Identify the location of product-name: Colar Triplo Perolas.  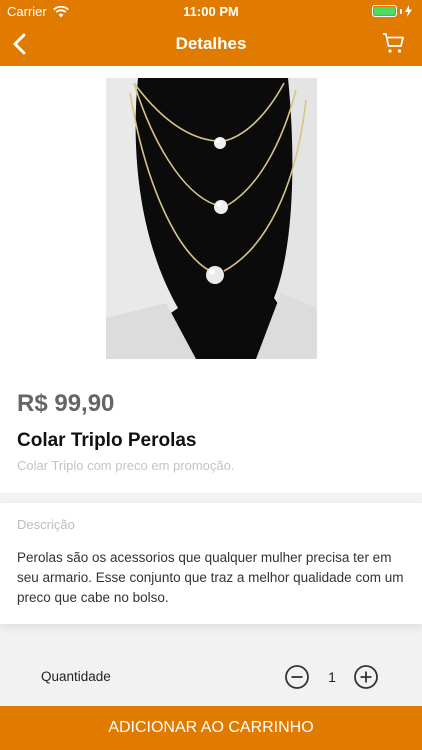
(107, 440).